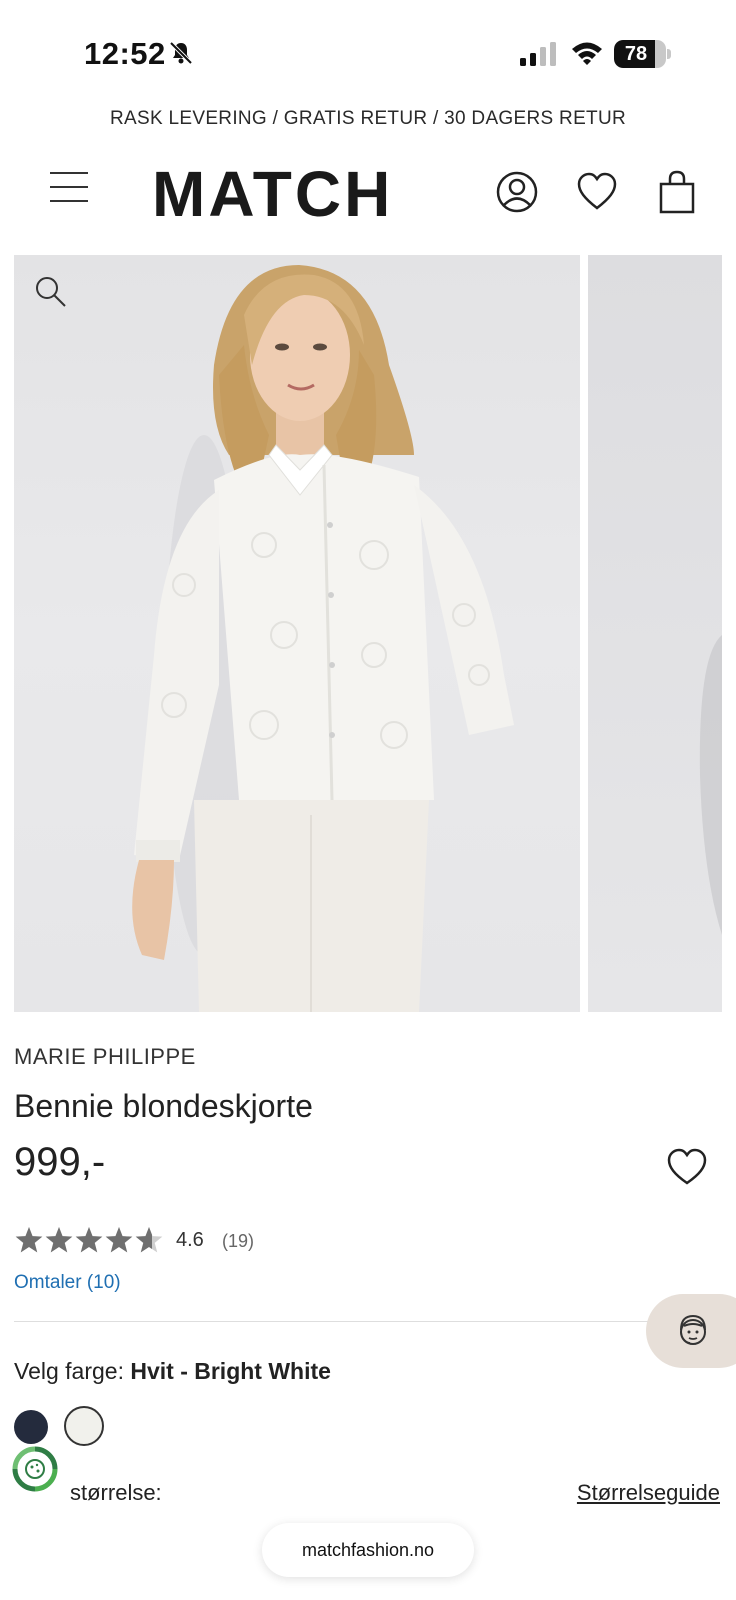  I want to click on hamburger-menu-icon, so click(69, 189).